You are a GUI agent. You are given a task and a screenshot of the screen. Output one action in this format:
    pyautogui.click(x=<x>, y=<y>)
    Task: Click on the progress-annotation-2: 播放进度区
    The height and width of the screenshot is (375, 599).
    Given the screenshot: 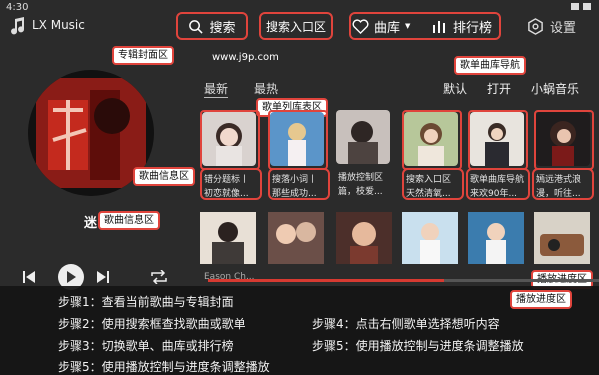 What is the action you would take?
    pyautogui.click(x=541, y=299)
    